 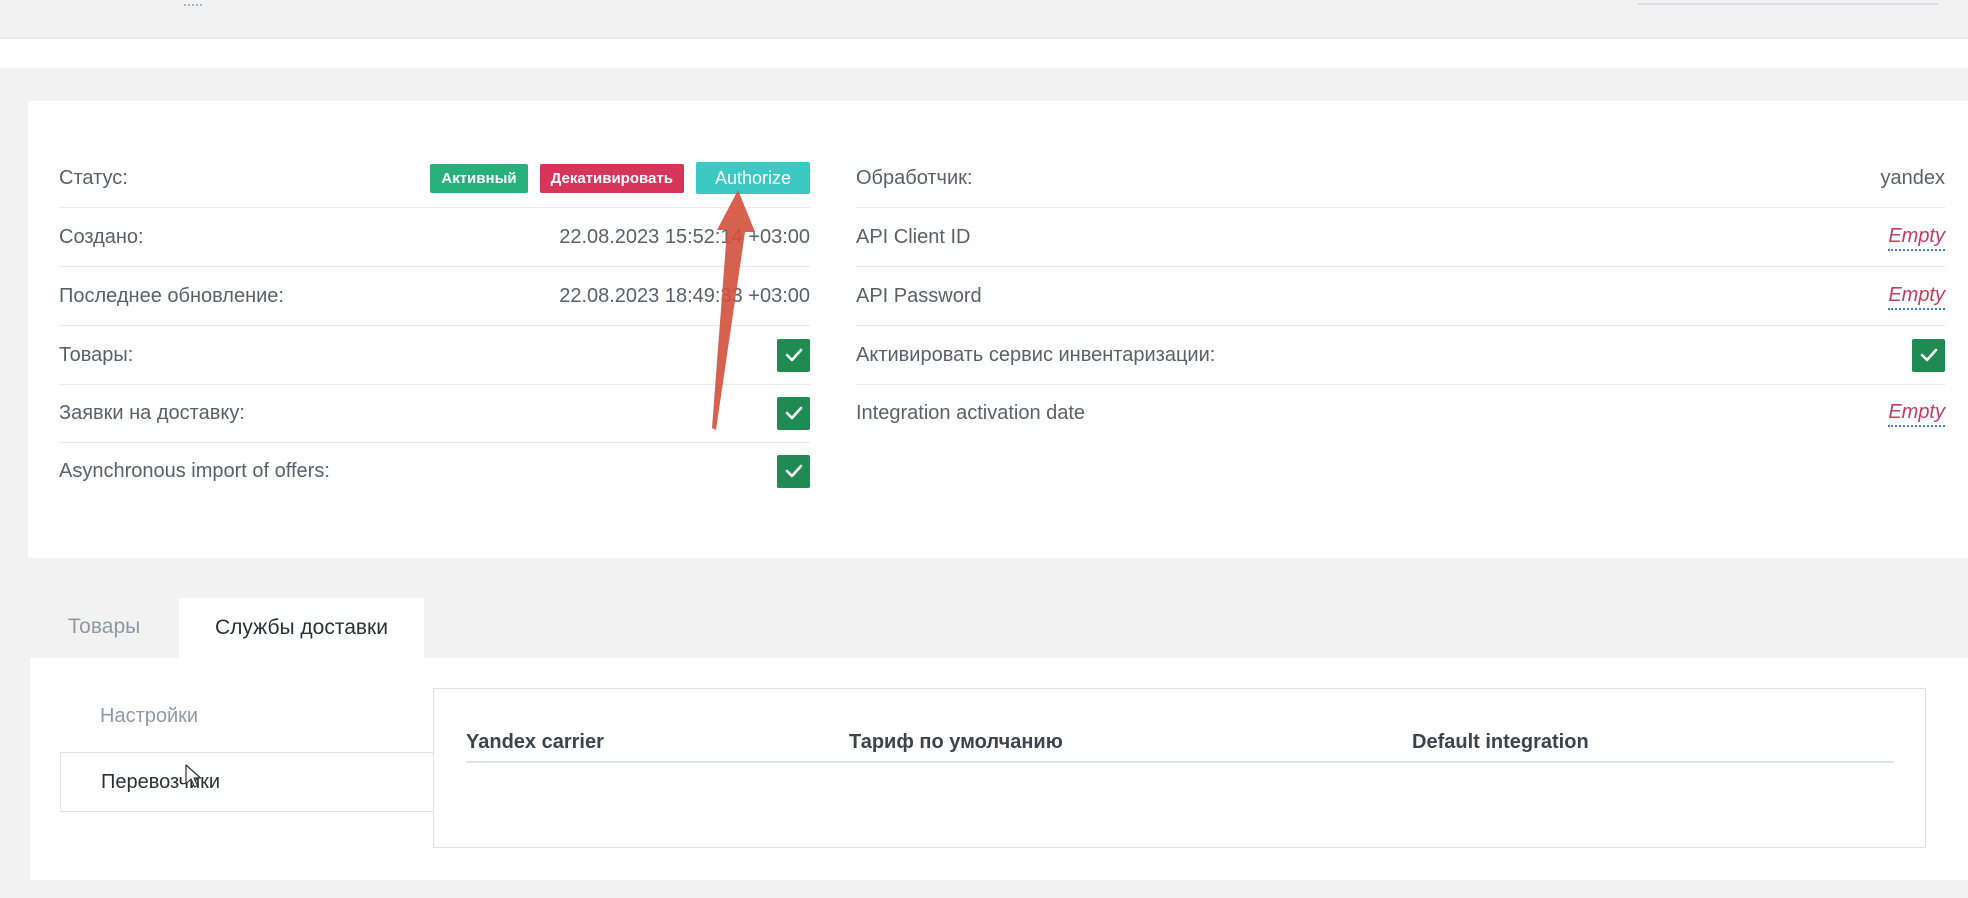 What do you see at coordinates (434, 355) in the screenshot?
I see `row-products: Товары:` at bounding box center [434, 355].